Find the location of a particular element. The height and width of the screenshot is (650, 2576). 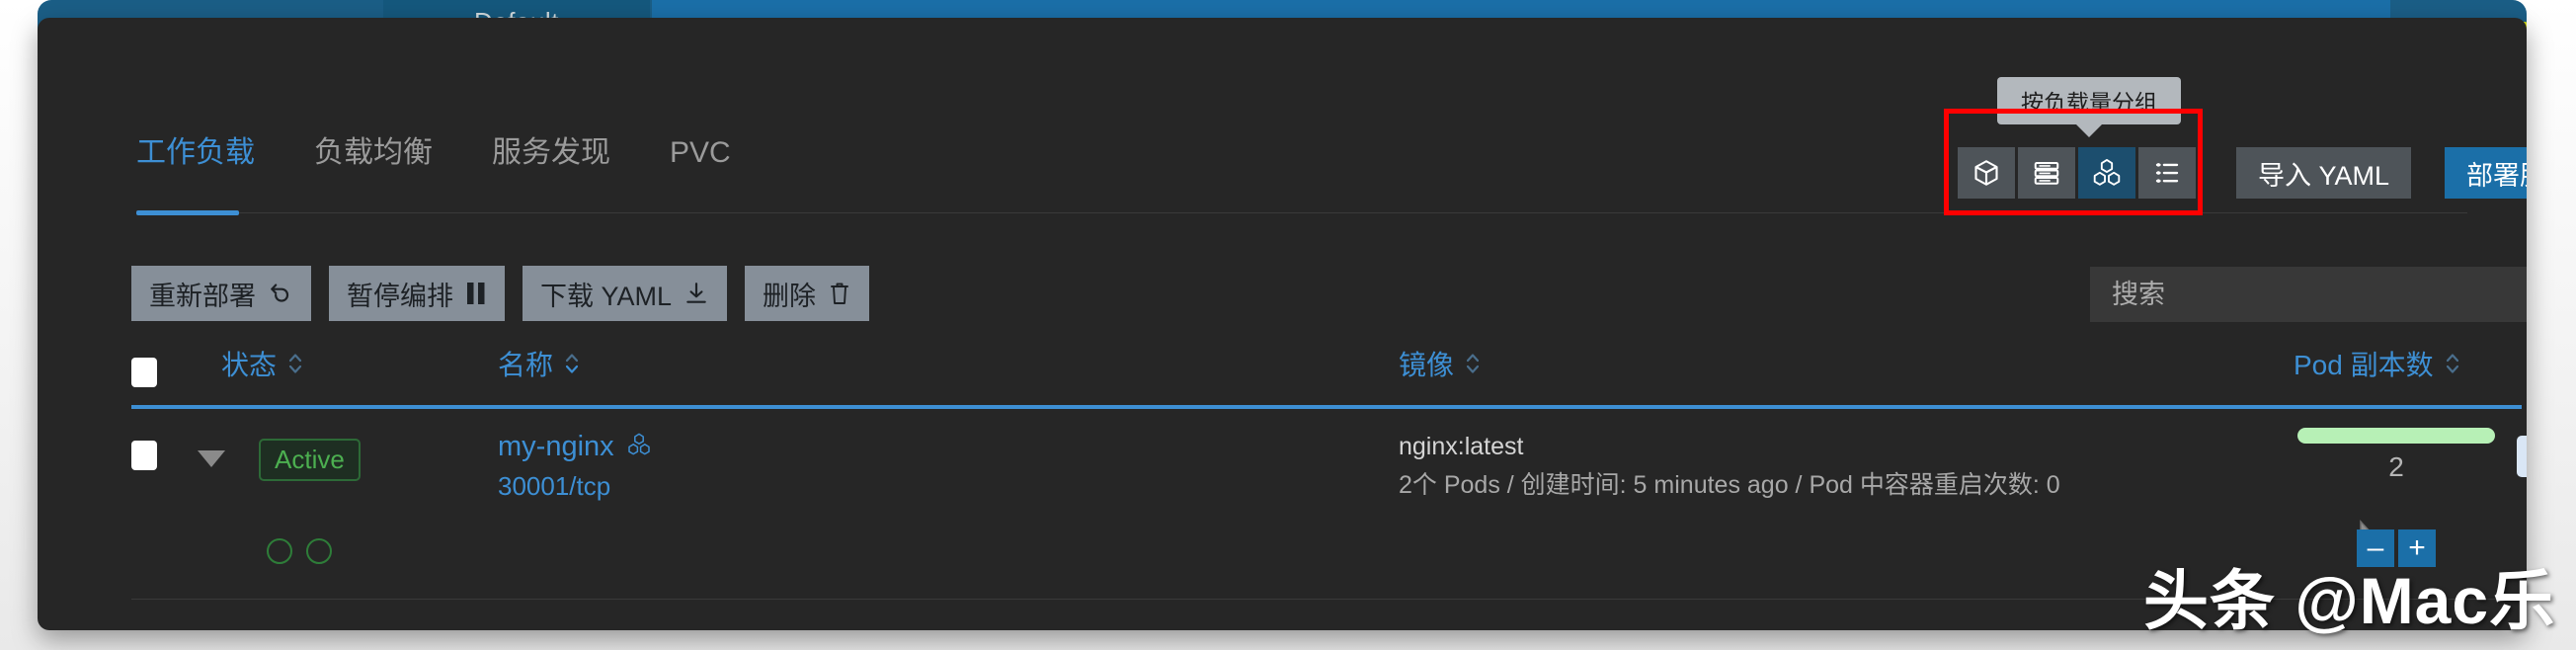

plus-icon: + is located at coordinates (2417, 547).